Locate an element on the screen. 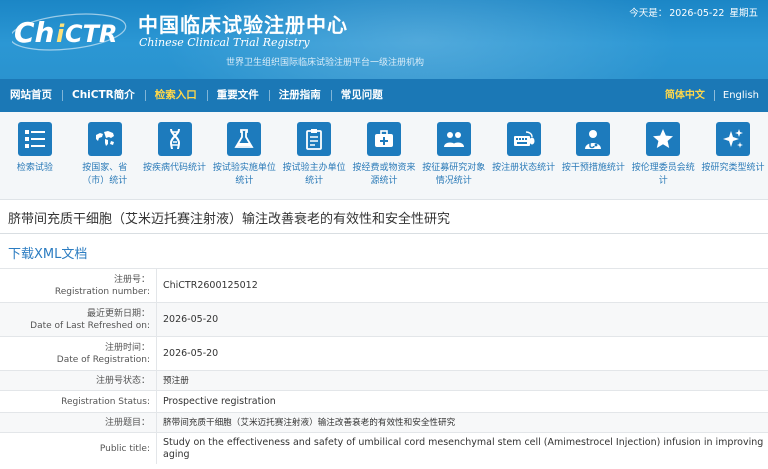 Image resolution: width=768 pixels, height=469 pixels. site-subtitle: 世界卫生组织国际临床试验注册平台一级注册机构 is located at coordinates (325, 63).